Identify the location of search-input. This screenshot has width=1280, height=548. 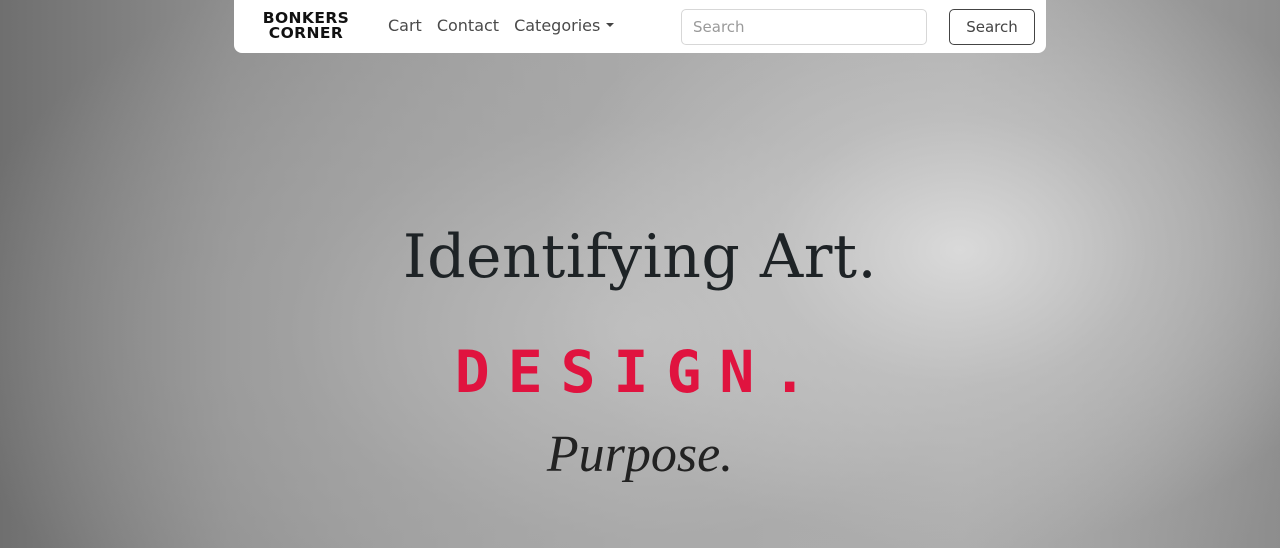
(804, 27).